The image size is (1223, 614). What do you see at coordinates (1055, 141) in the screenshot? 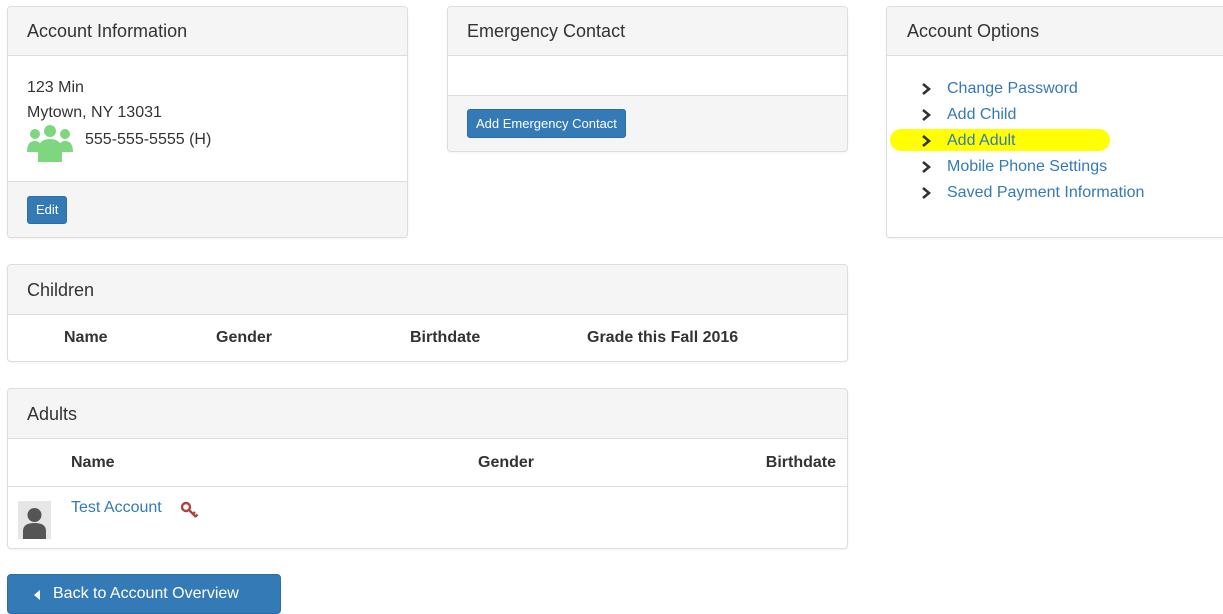
I see `option-add-adult: Add Adult` at bounding box center [1055, 141].